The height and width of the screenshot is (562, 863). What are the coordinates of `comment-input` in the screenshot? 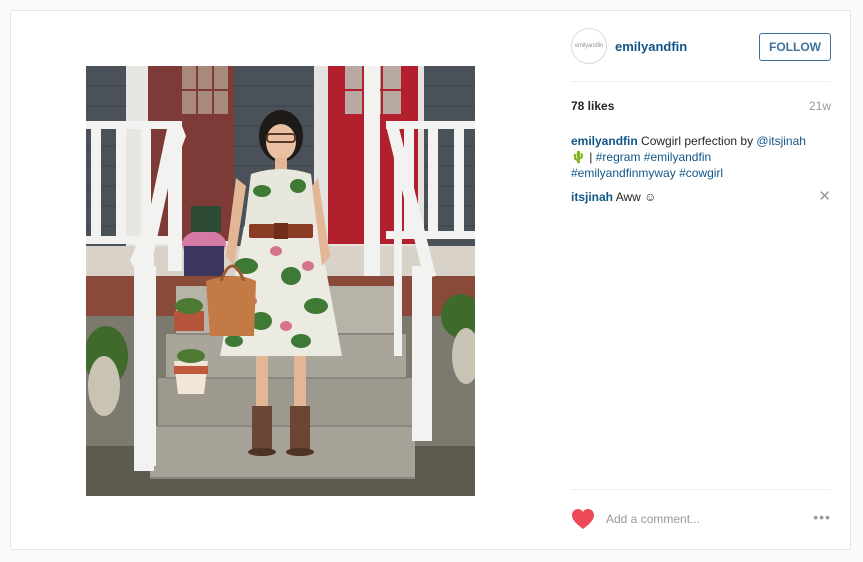 It's located at (701, 519).